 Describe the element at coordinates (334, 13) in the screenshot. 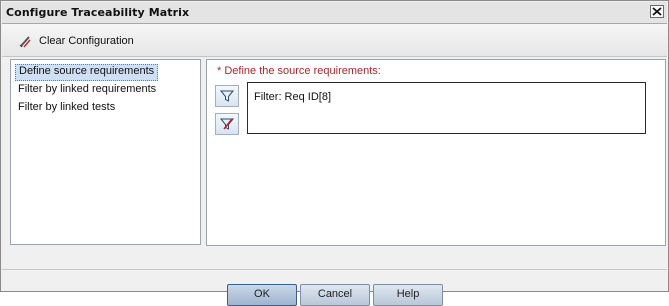

I see `title-bar: Configure Traceability Matrix` at that location.